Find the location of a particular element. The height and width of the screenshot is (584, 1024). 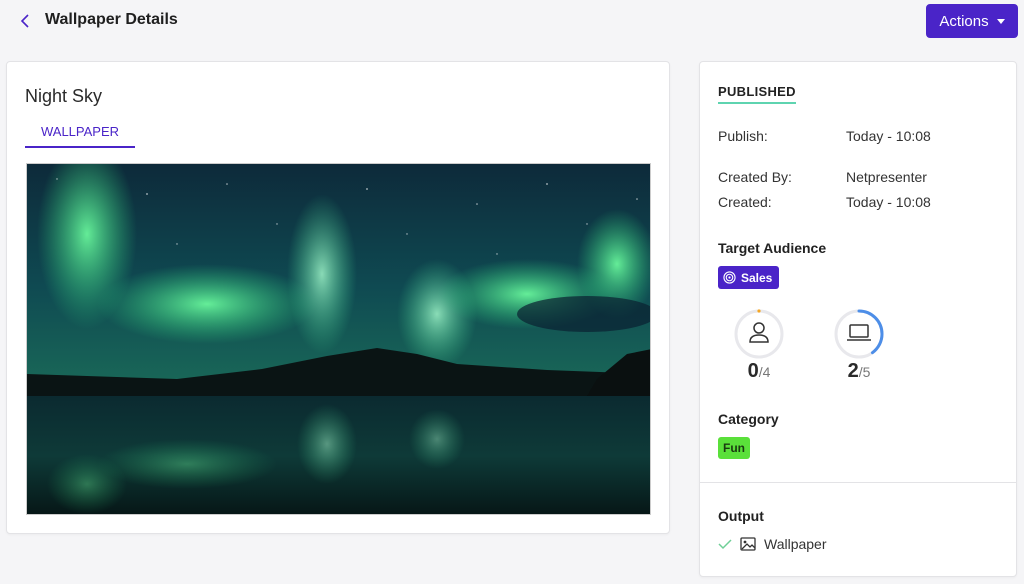

users-indicator-dot is located at coordinates (759, 311).